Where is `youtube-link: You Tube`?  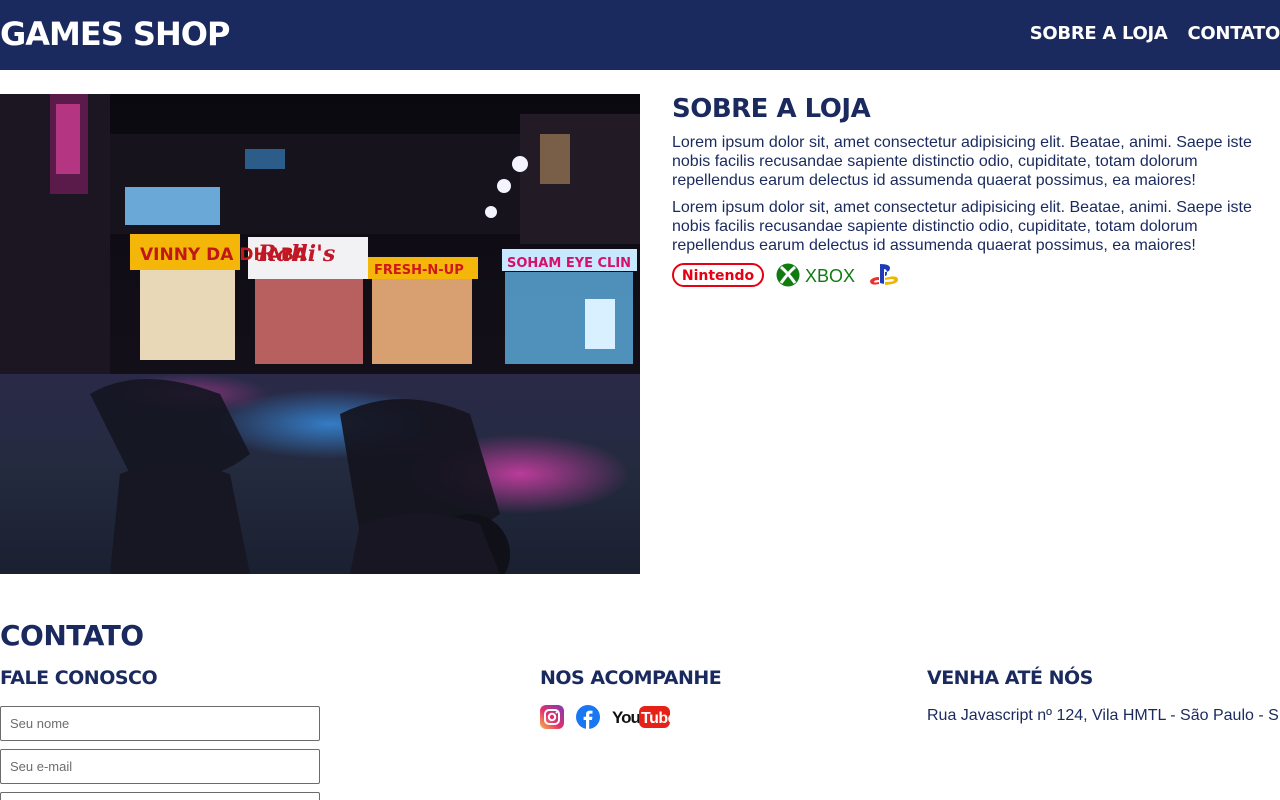 youtube-link: You Tube is located at coordinates (644, 719).